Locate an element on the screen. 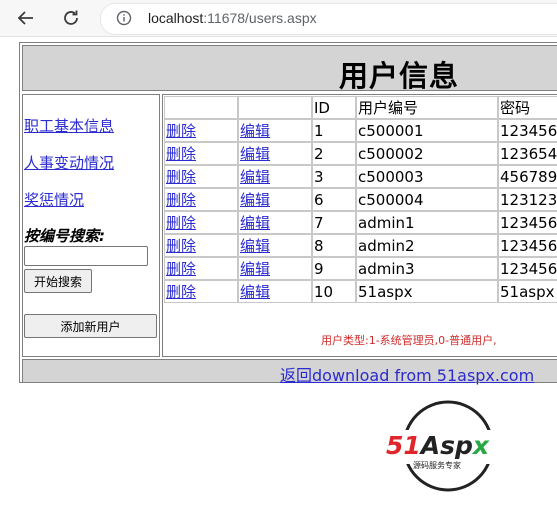 The height and width of the screenshot is (513, 557). browser-toolbar: localhost:11678/users.aspx is located at coordinates (278, 18).